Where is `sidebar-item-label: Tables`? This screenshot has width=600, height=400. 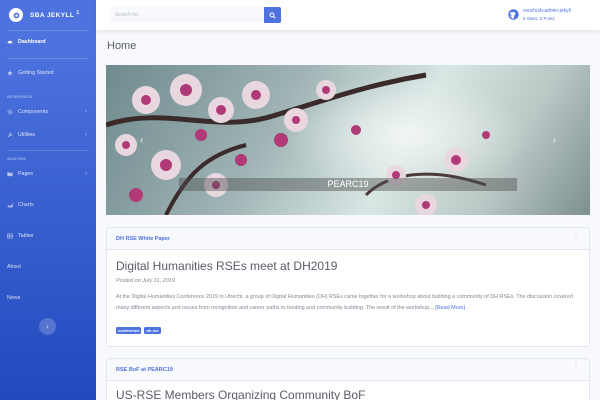
sidebar-item-label: Tables is located at coordinates (26, 236).